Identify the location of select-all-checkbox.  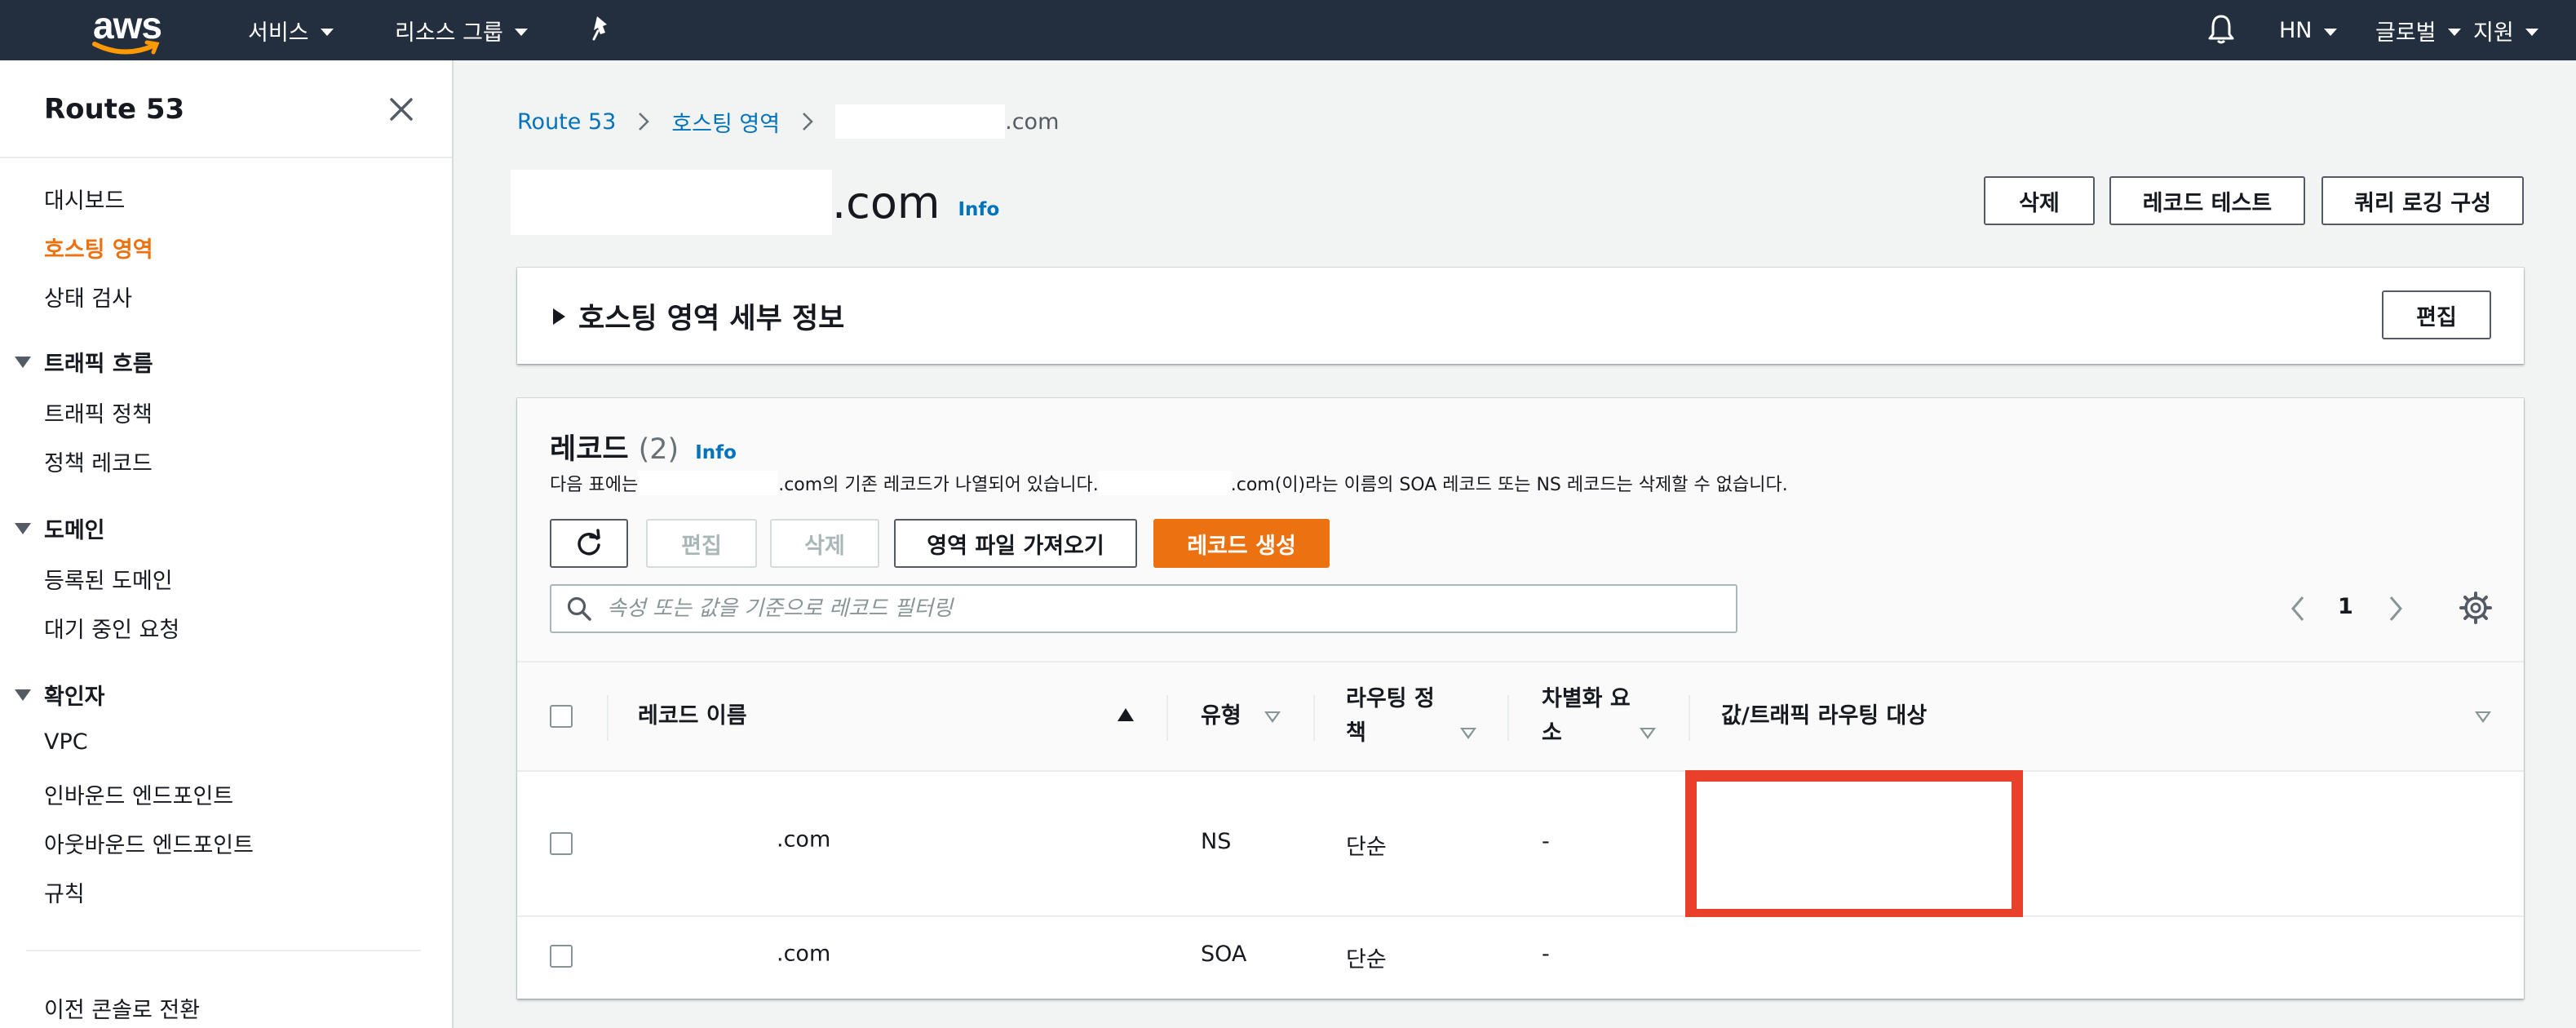
(561, 716).